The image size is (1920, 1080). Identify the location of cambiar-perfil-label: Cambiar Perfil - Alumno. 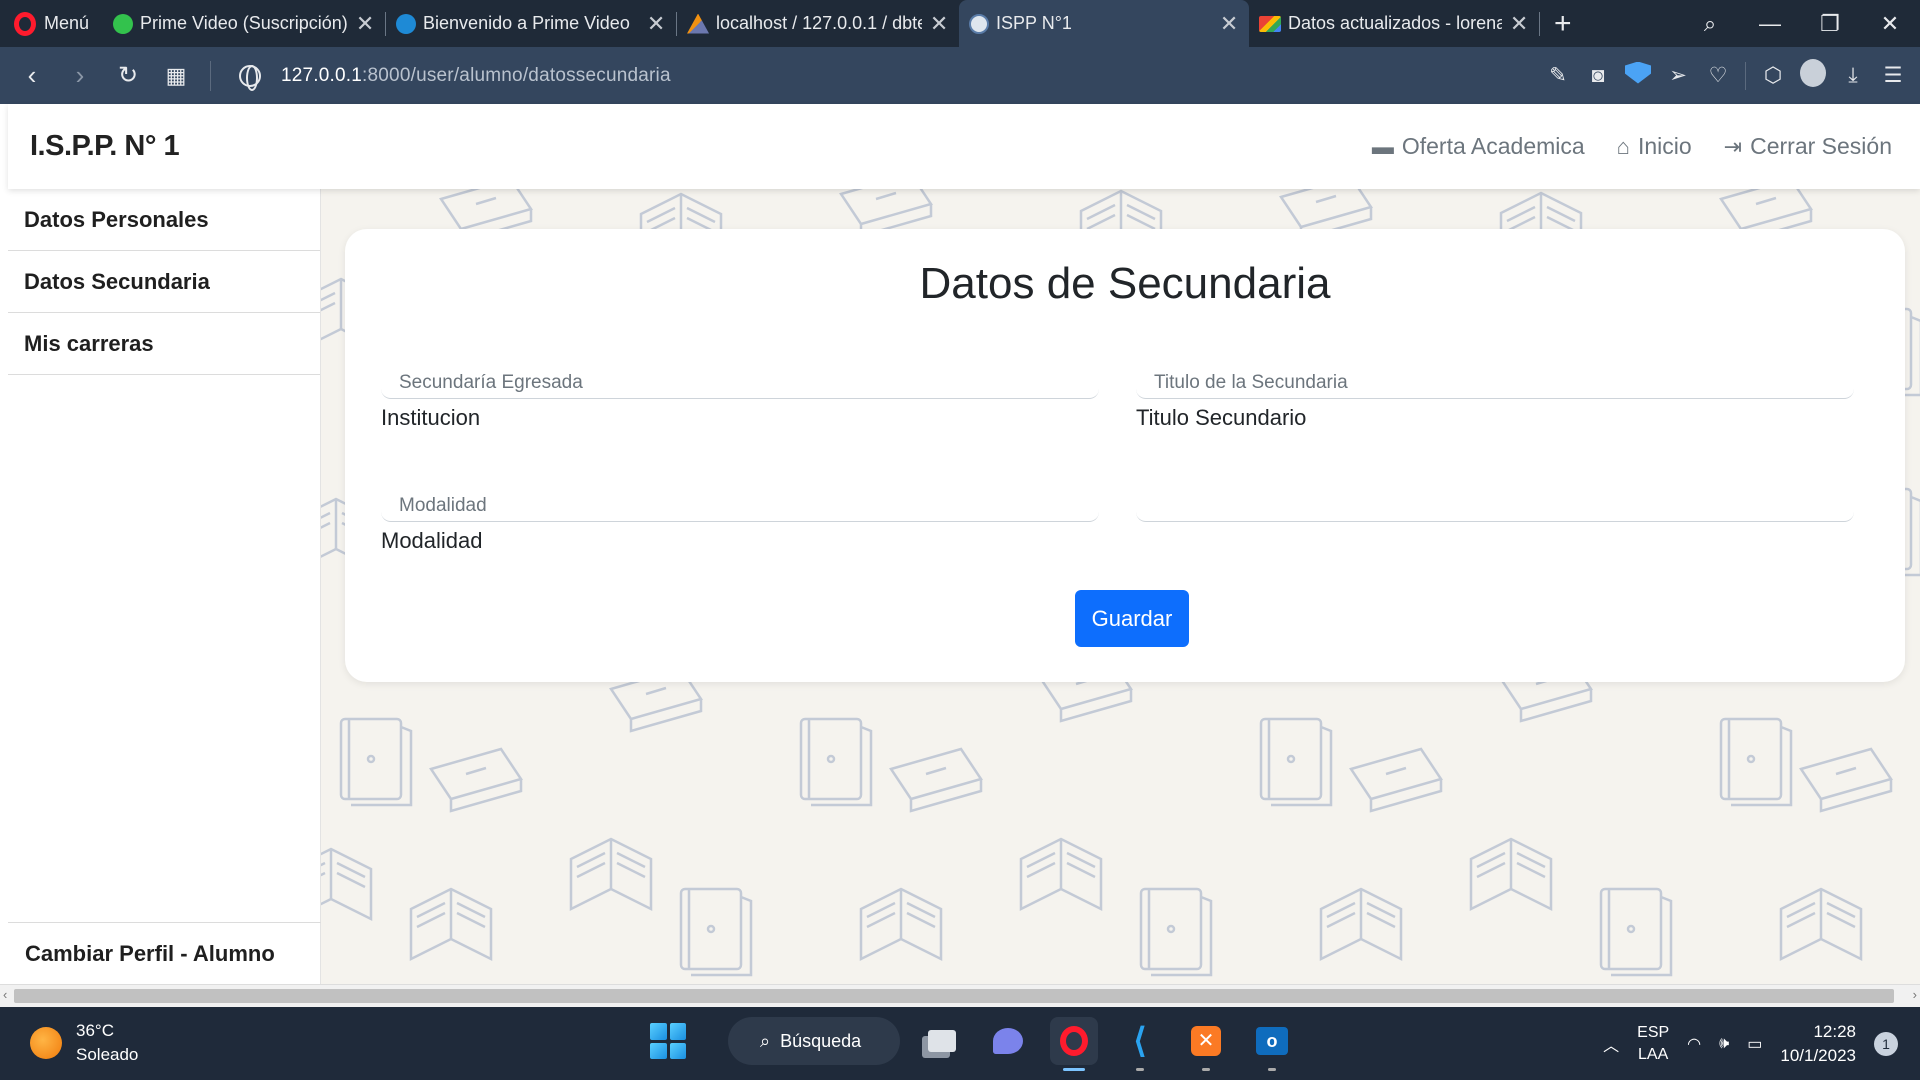
(150, 953).